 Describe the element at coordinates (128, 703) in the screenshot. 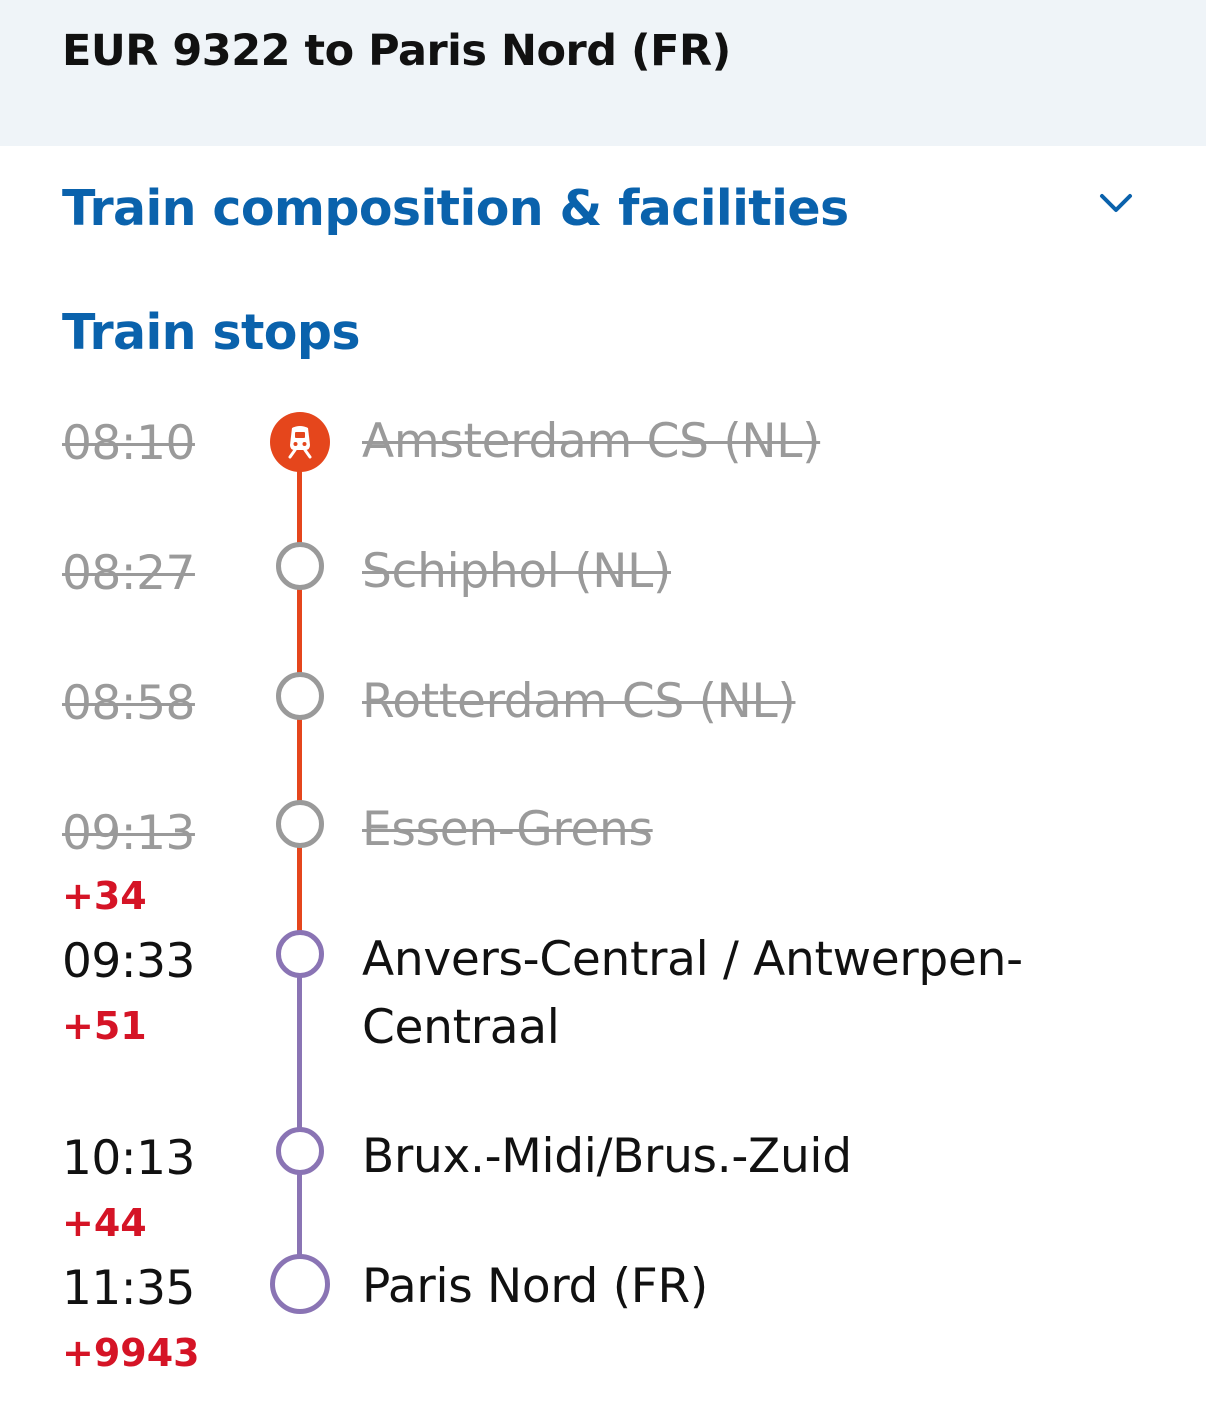

I see `stop-time: 08:58` at that location.